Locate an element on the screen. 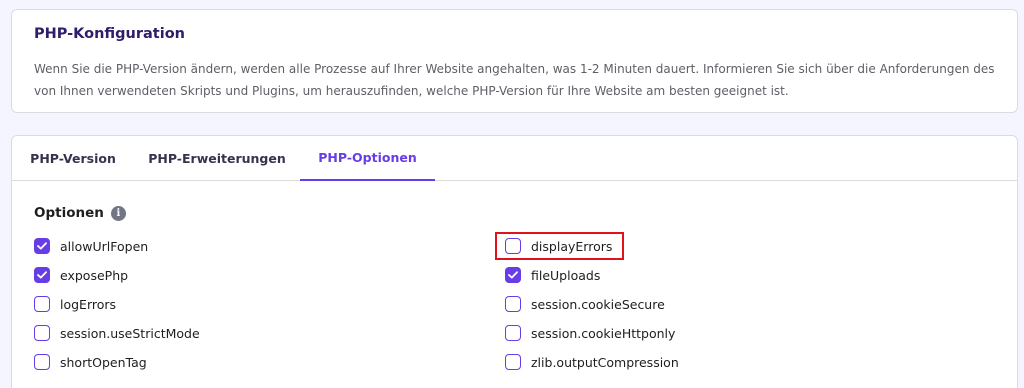  info-icon: i is located at coordinates (118, 213).